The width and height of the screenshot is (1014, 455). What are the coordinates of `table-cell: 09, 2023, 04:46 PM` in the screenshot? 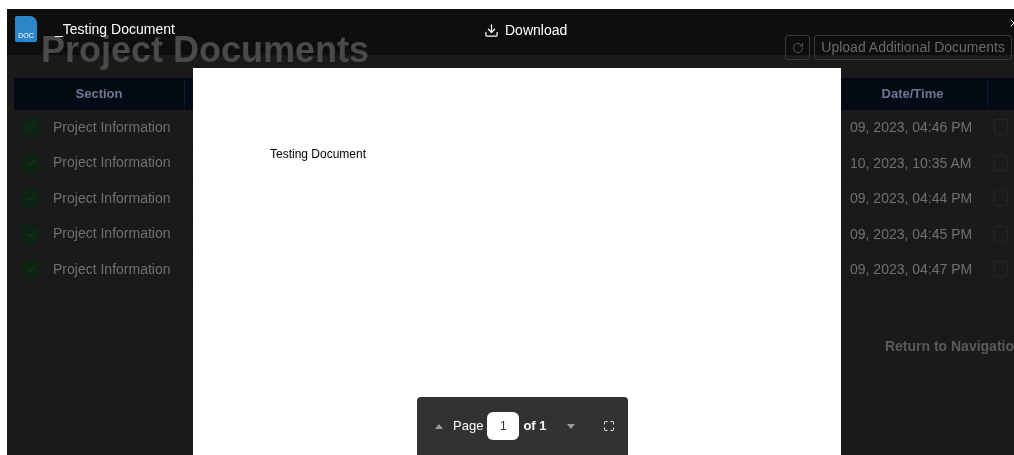 It's located at (911, 127).